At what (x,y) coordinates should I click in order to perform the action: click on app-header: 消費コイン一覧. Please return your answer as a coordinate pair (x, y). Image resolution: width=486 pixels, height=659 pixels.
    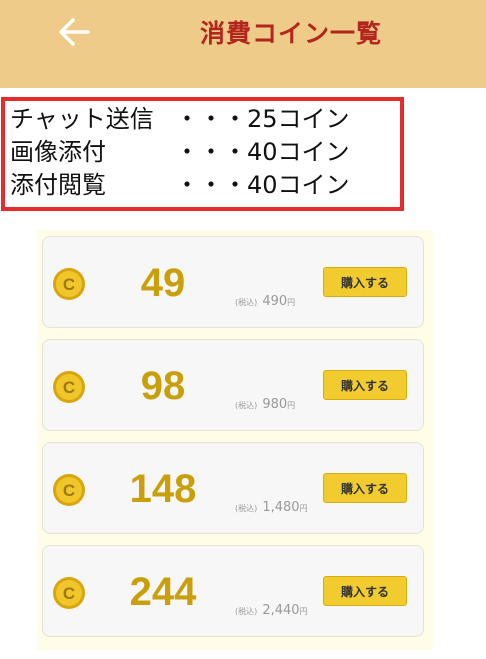
    Looking at the image, I should click on (243, 44).